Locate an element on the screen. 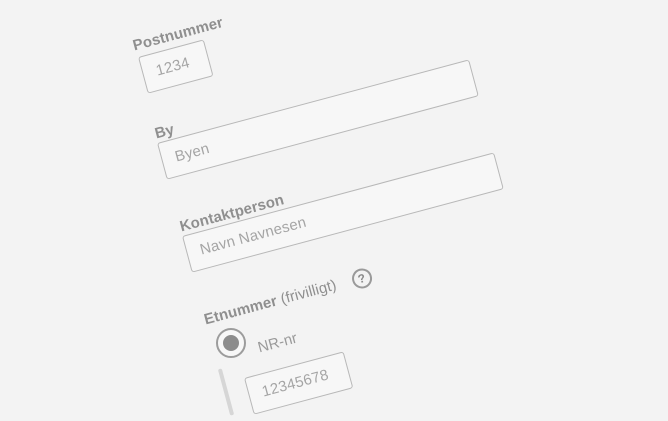  indent-bar is located at coordinates (226, 392).